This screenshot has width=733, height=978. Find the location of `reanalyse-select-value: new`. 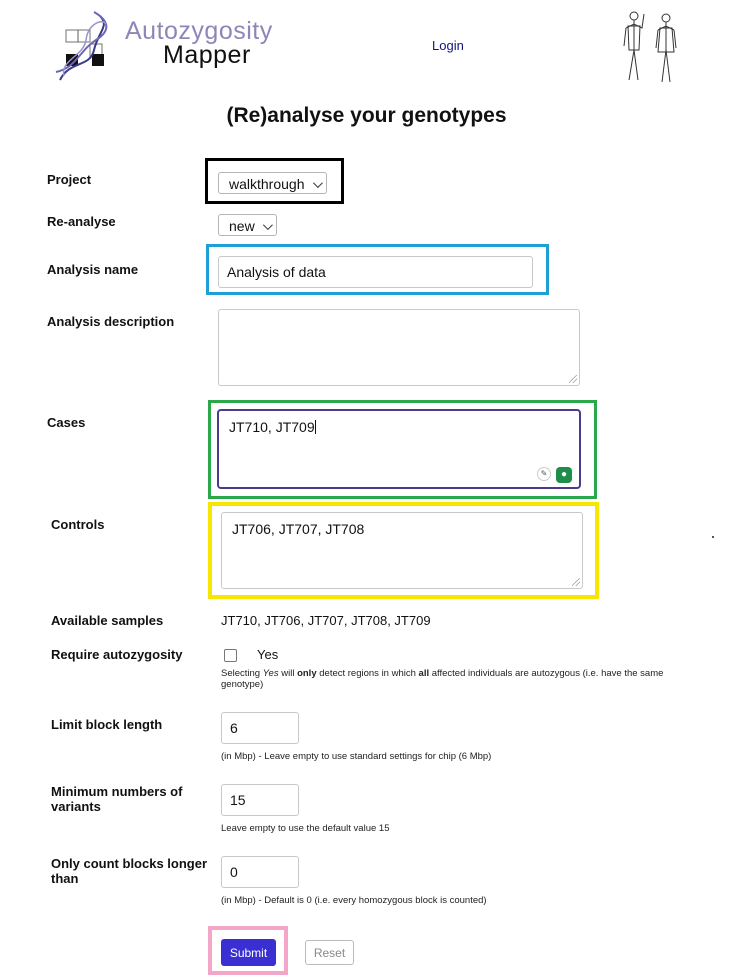

reanalyse-select-value: new is located at coordinates (242, 226).